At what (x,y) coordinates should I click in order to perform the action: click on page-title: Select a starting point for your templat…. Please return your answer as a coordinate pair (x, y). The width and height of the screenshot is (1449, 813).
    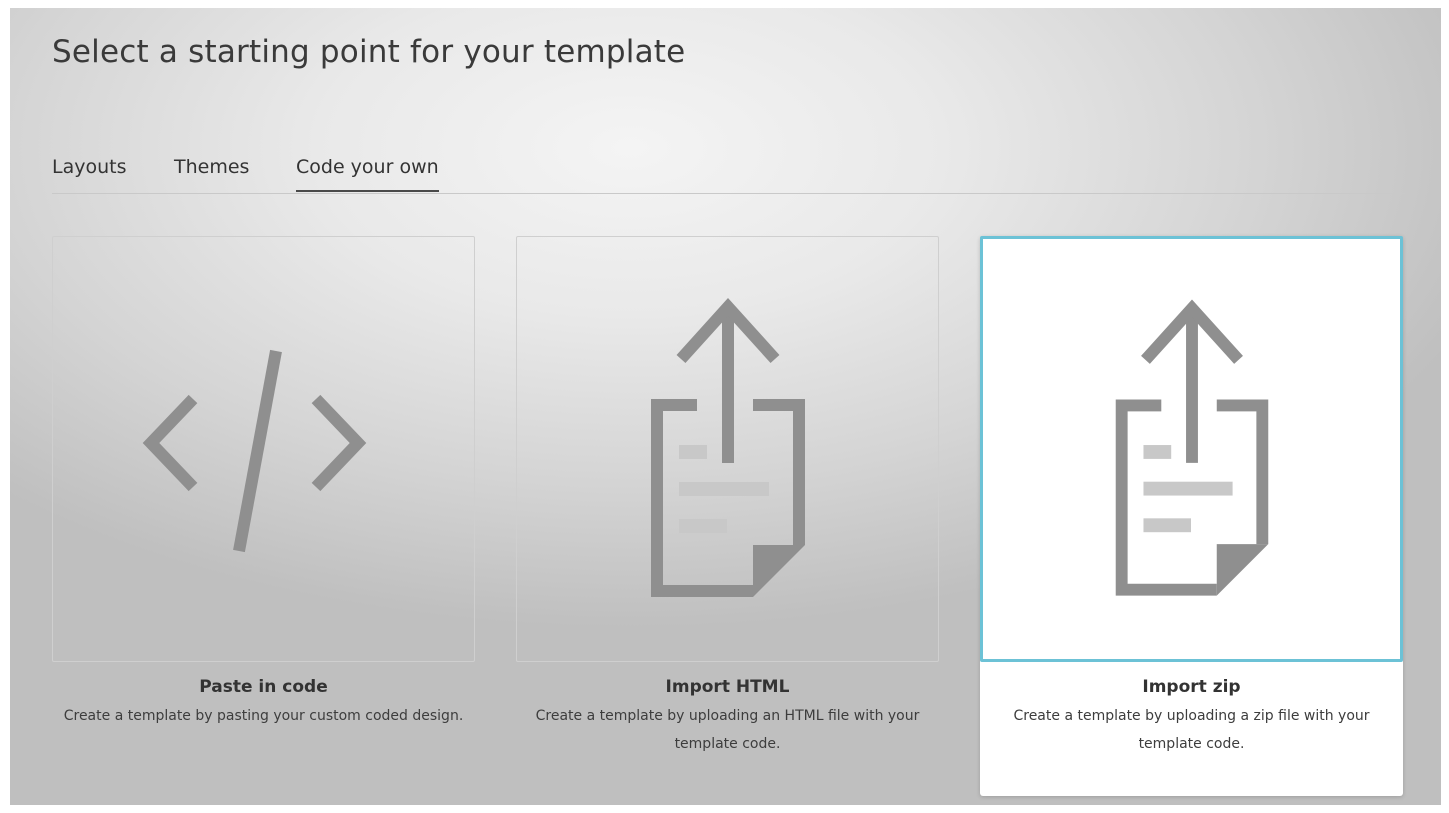
    Looking at the image, I should click on (369, 52).